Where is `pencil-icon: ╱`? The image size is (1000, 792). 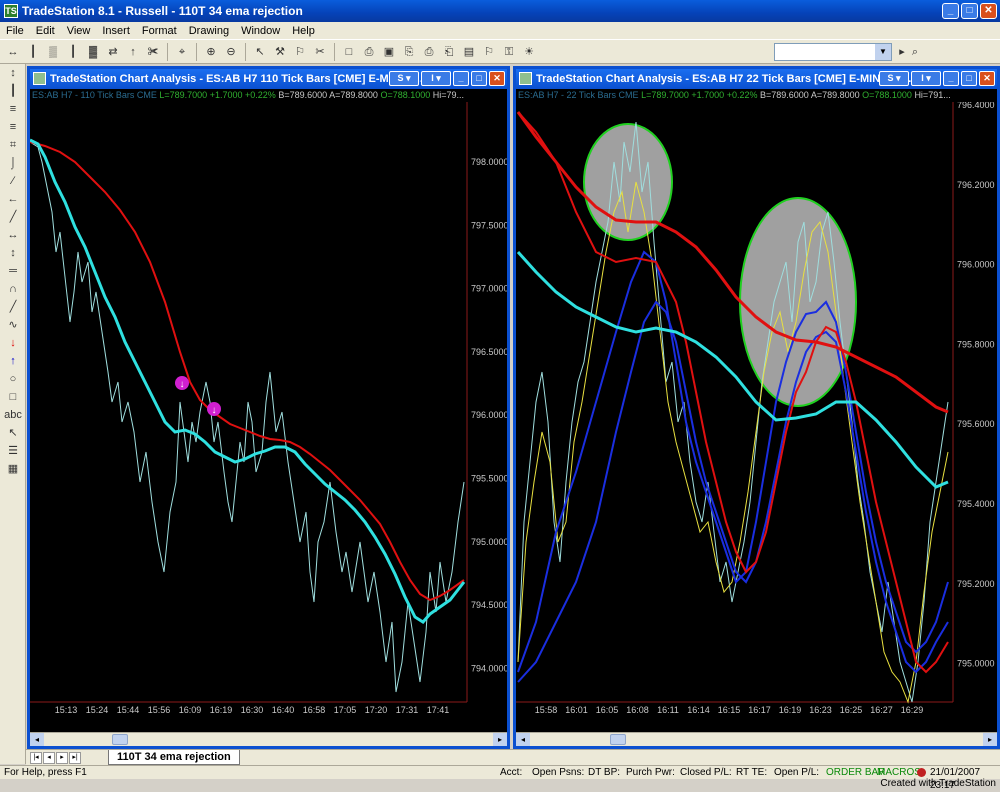 pencil-icon: ╱ is located at coordinates (13, 307).